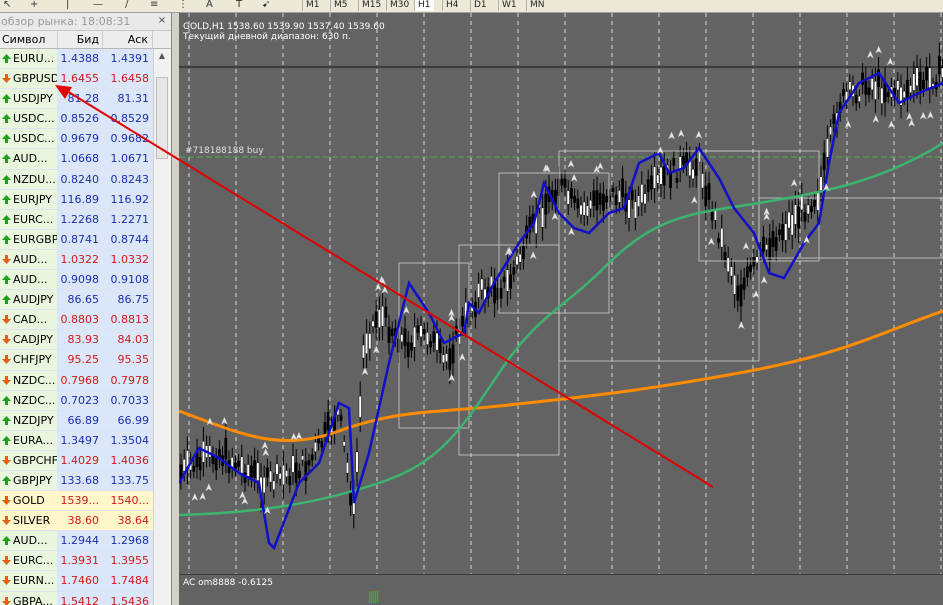 This screenshot has height=605, width=943. What do you see at coordinates (6, 501) in the screenshot?
I see `arrow-down-icon` at bounding box center [6, 501].